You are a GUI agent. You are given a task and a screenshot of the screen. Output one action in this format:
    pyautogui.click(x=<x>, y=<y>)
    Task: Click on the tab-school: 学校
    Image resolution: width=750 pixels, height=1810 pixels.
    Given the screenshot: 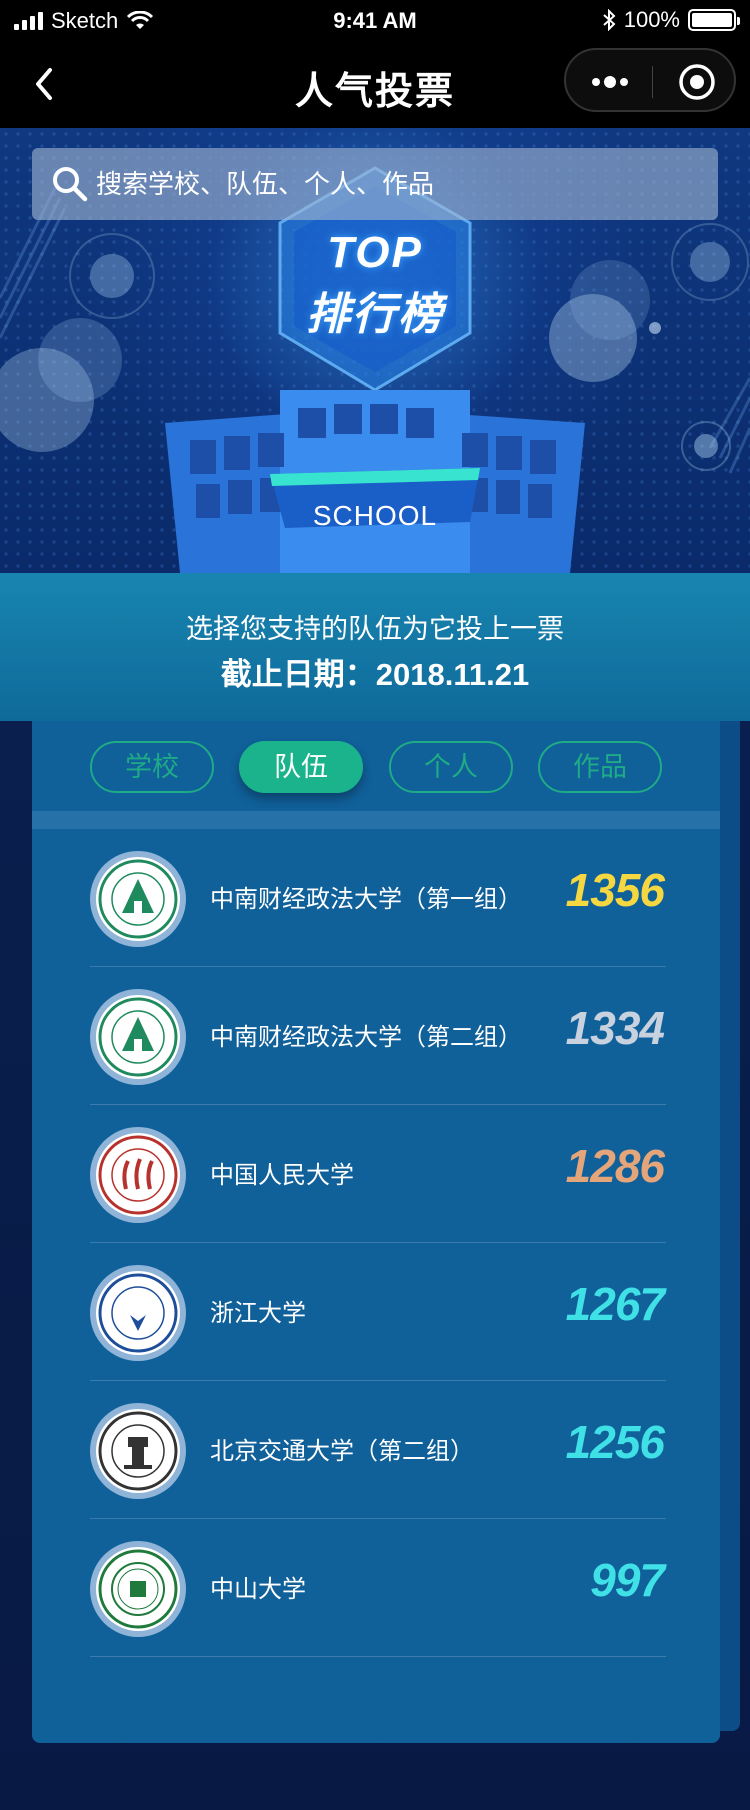 What is the action you would take?
    pyautogui.click(x=152, y=767)
    